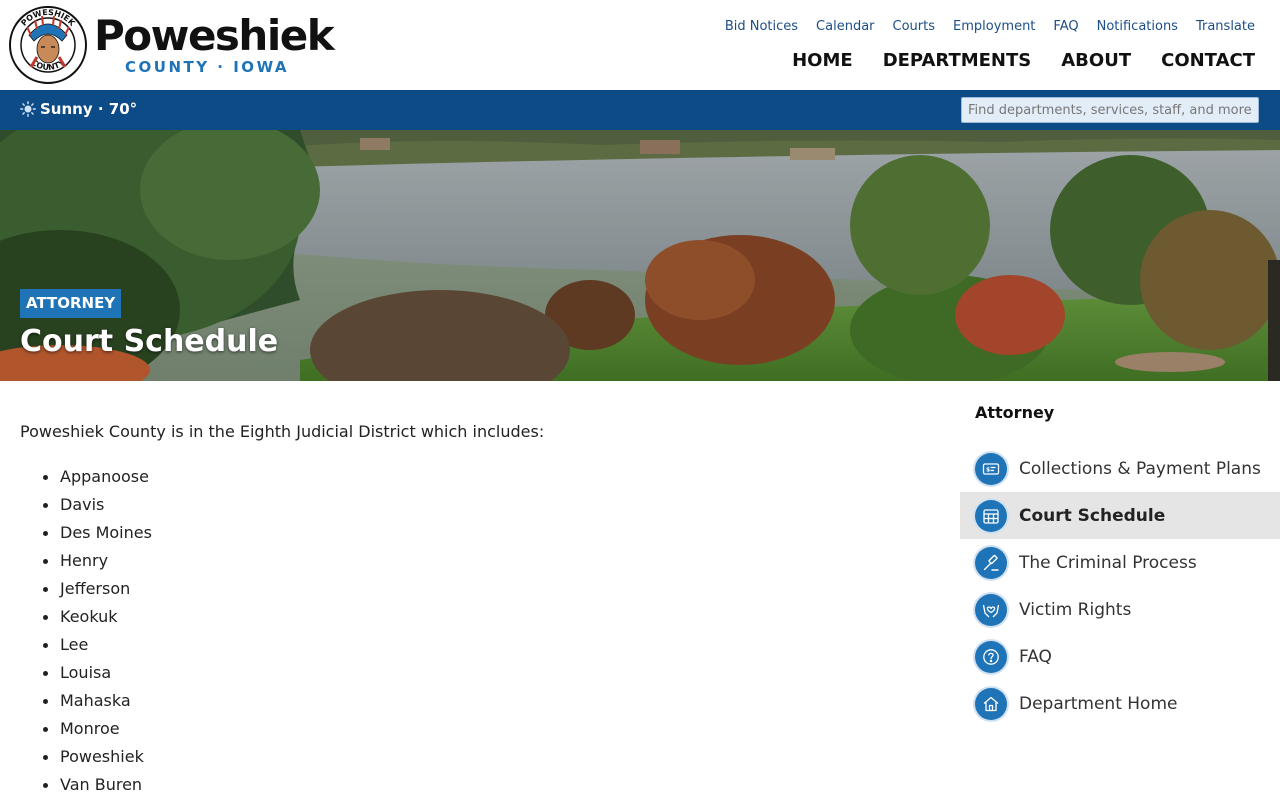 Image resolution: width=1280 pixels, height=800 pixels. I want to click on search-input, so click(1110, 110).